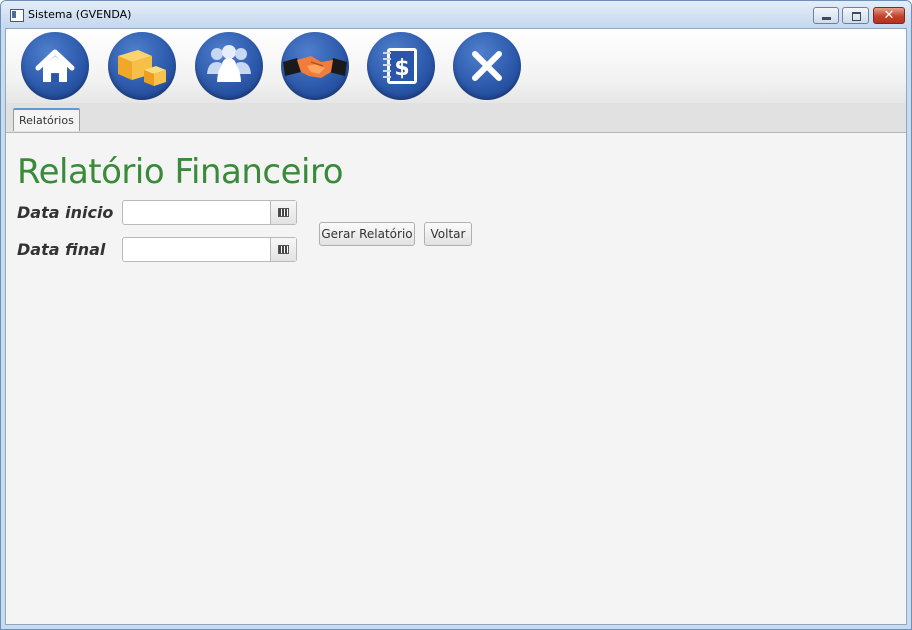 This screenshot has width=912, height=630. I want to click on end-date-picker, so click(209, 249).